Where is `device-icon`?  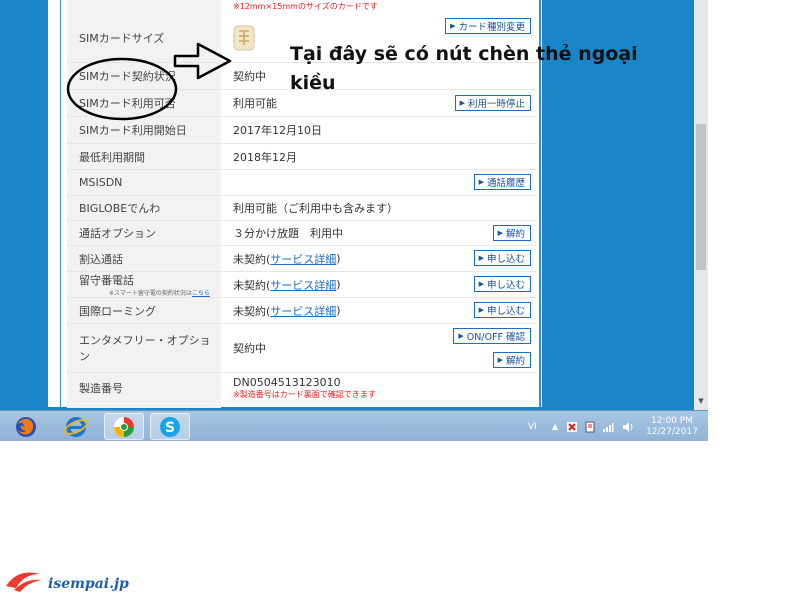
device-icon is located at coordinates (590, 426).